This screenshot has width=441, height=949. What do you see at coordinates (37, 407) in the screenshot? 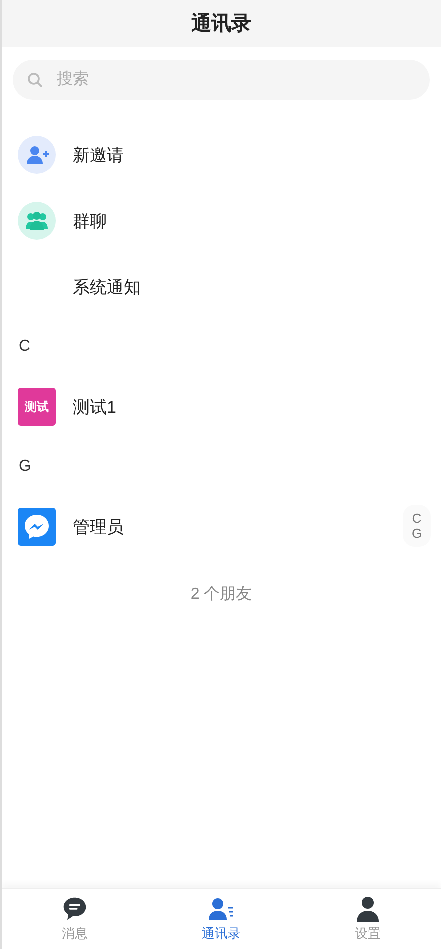
I see `contact-avatar: 测试` at bounding box center [37, 407].